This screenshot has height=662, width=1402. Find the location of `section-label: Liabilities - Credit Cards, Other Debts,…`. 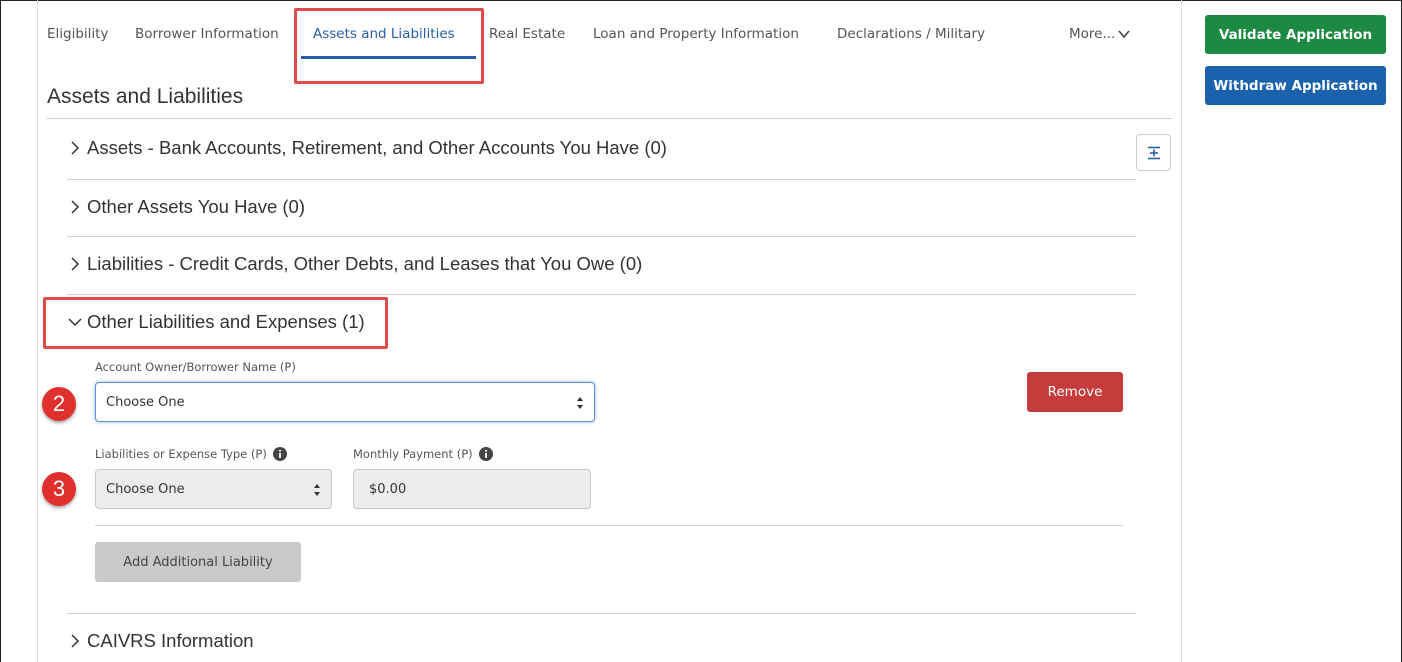

section-label: Liabilities - Credit Cards, Other Debts,… is located at coordinates (365, 263).